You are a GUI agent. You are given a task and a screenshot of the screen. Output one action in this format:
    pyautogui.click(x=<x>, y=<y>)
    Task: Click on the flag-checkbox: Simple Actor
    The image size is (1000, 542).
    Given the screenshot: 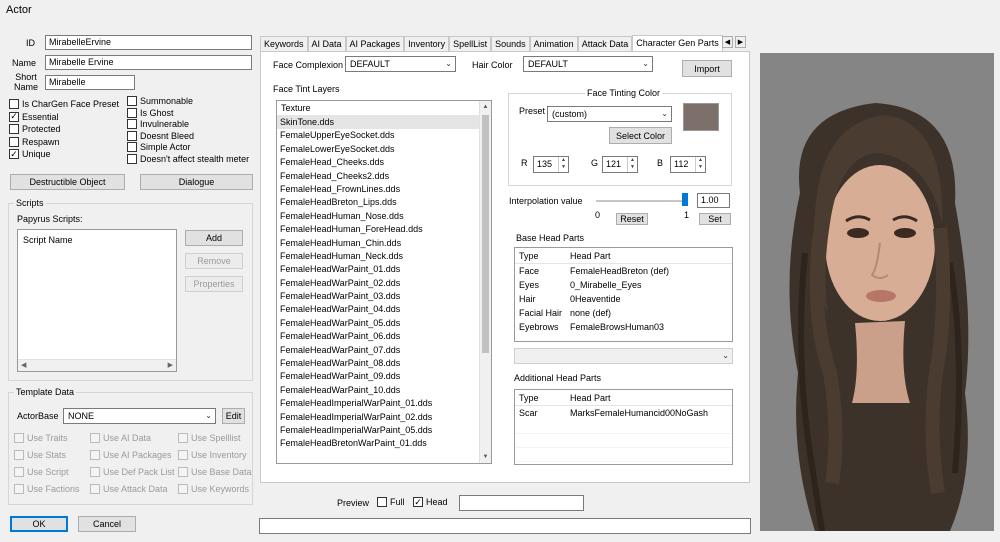 What is the action you would take?
    pyautogui.click(x=159, y=147)
    